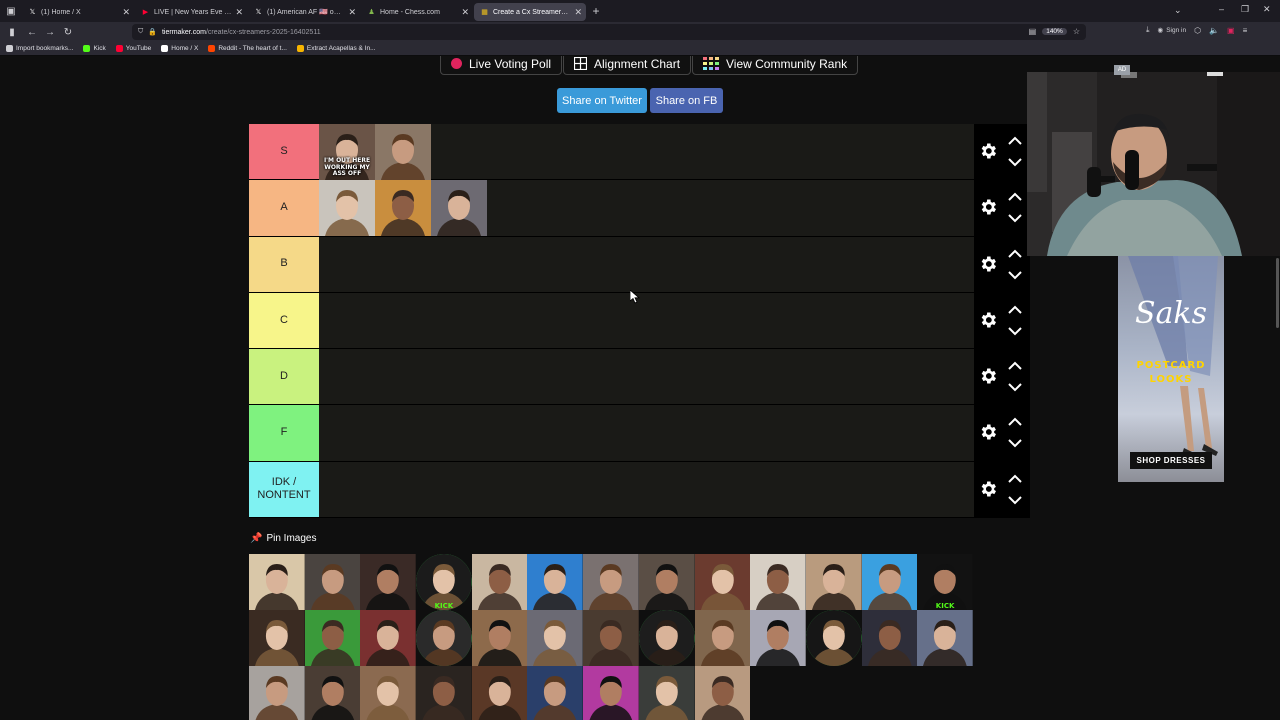  What do you see at coordinates (78, 12) in the screenshot?
I see `tab-0: 𝕏 (1) Home / X ✕` at bounding box center [78, 12].